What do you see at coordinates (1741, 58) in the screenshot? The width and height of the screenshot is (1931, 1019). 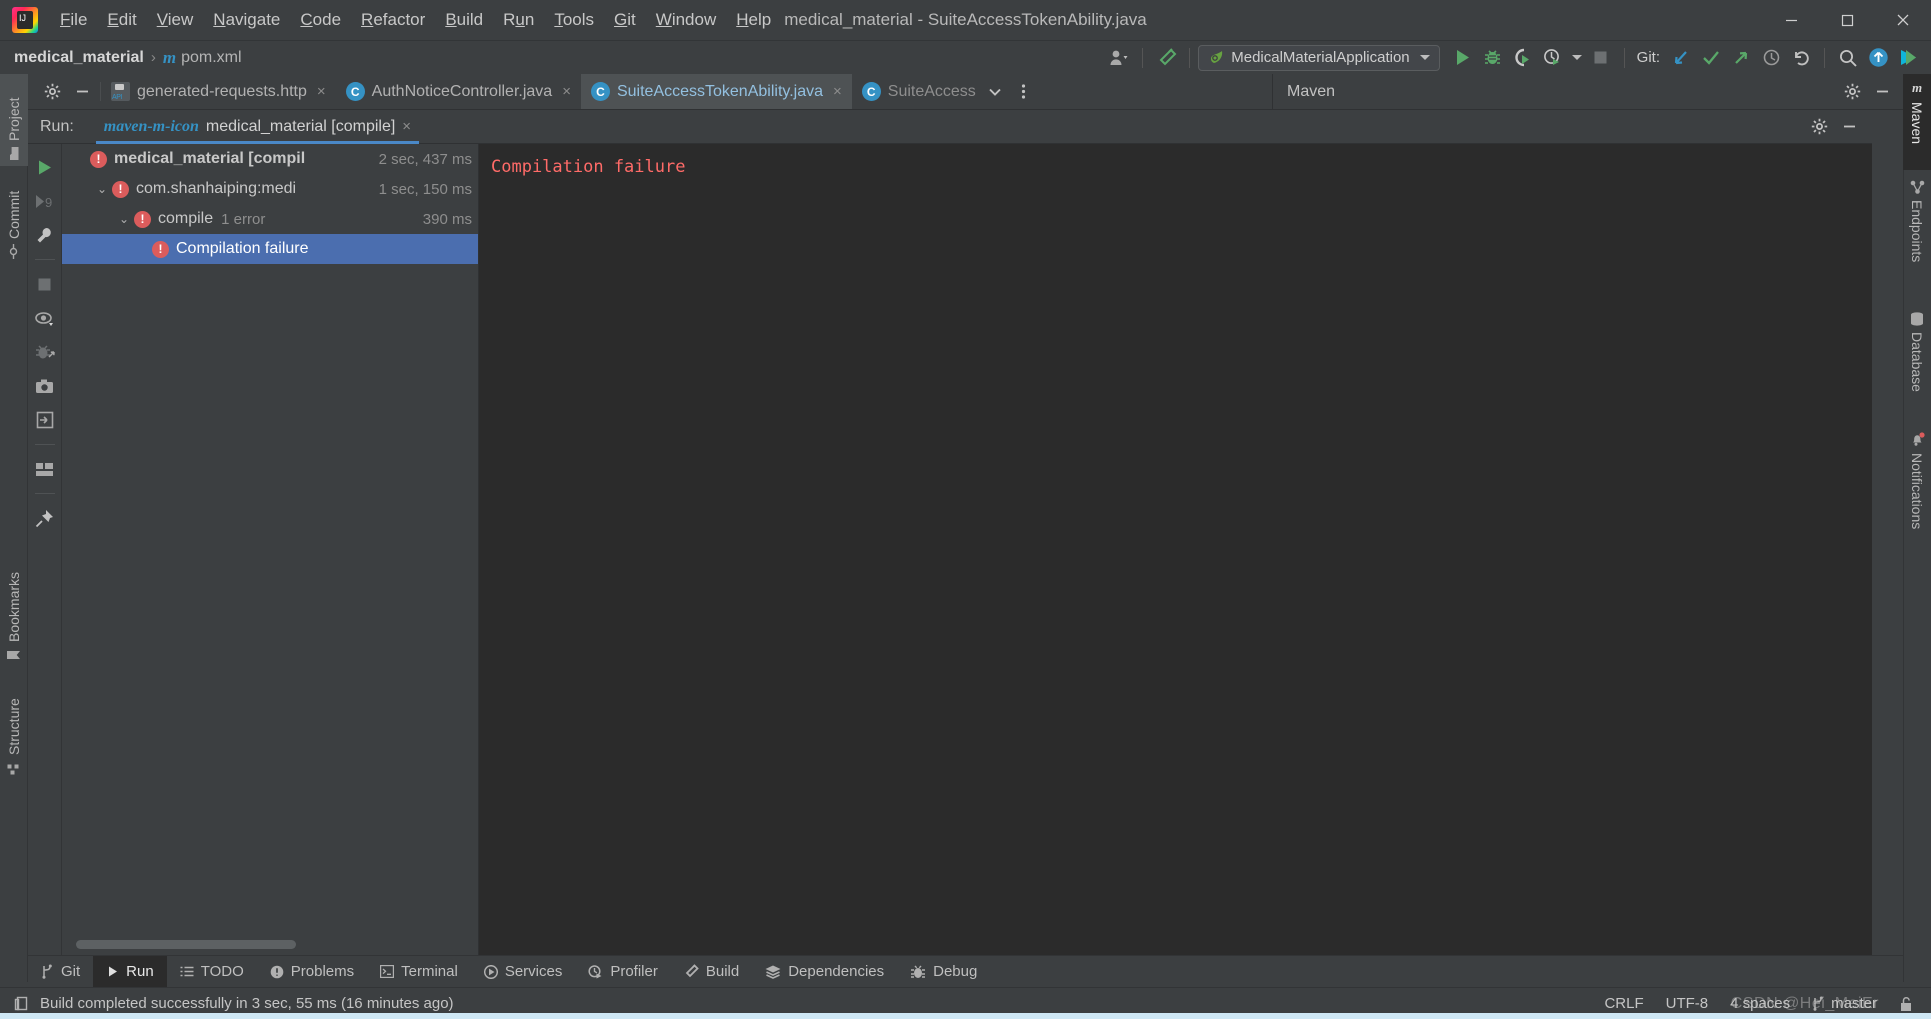 I see `git-push-icon` at bounding box center [1741, 58].